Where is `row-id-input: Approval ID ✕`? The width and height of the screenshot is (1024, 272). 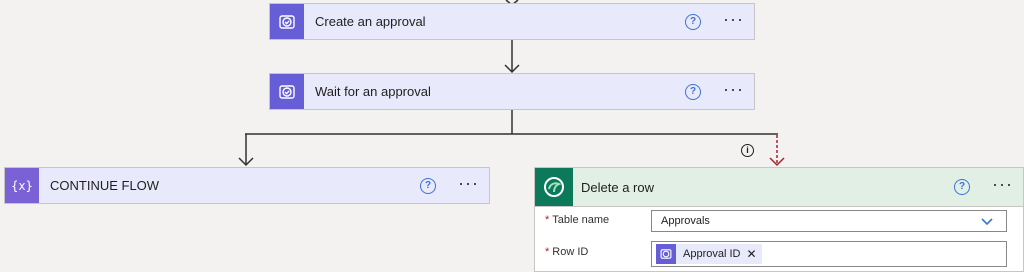 row-id-input: Approval ID ✕ is located at coordinates (829, 254).